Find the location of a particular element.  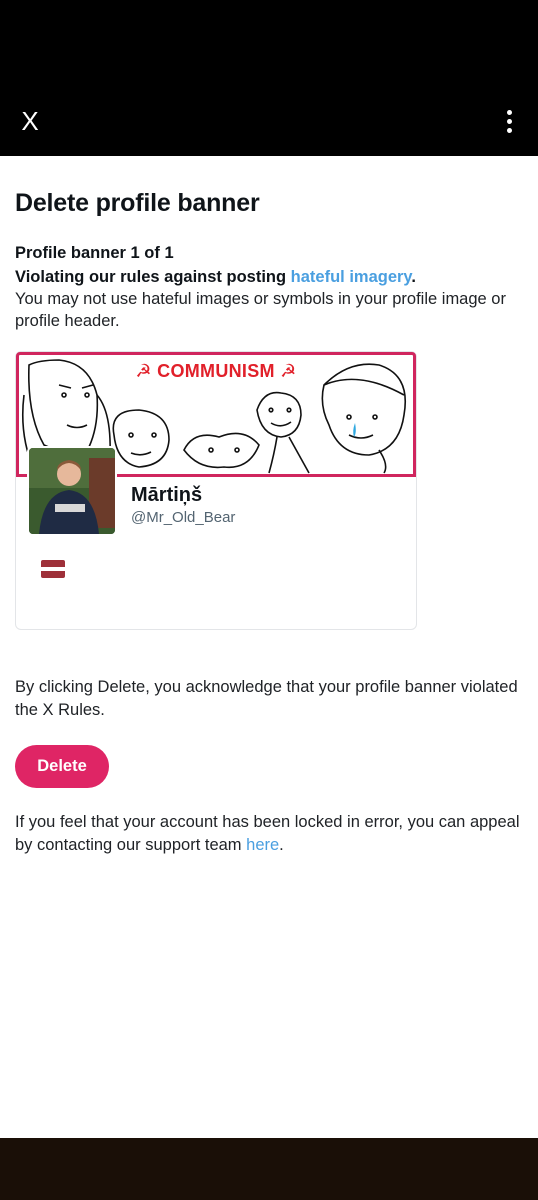

display-name: Mārtiņš is located at coordinates (167, 495).